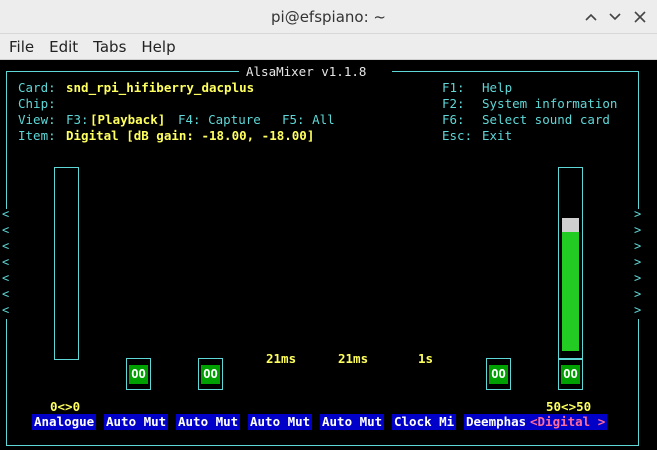 This screenshot has width=657, height=450. What do you see at coordinates (65, 406) in the screenshot?
I see `analogue-level: 0<>0` at bounding box center [65, 406].